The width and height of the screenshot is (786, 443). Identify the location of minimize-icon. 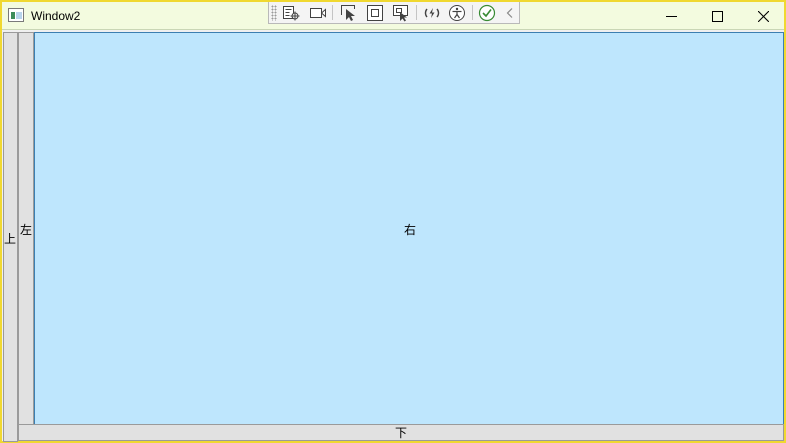
(671, 16).